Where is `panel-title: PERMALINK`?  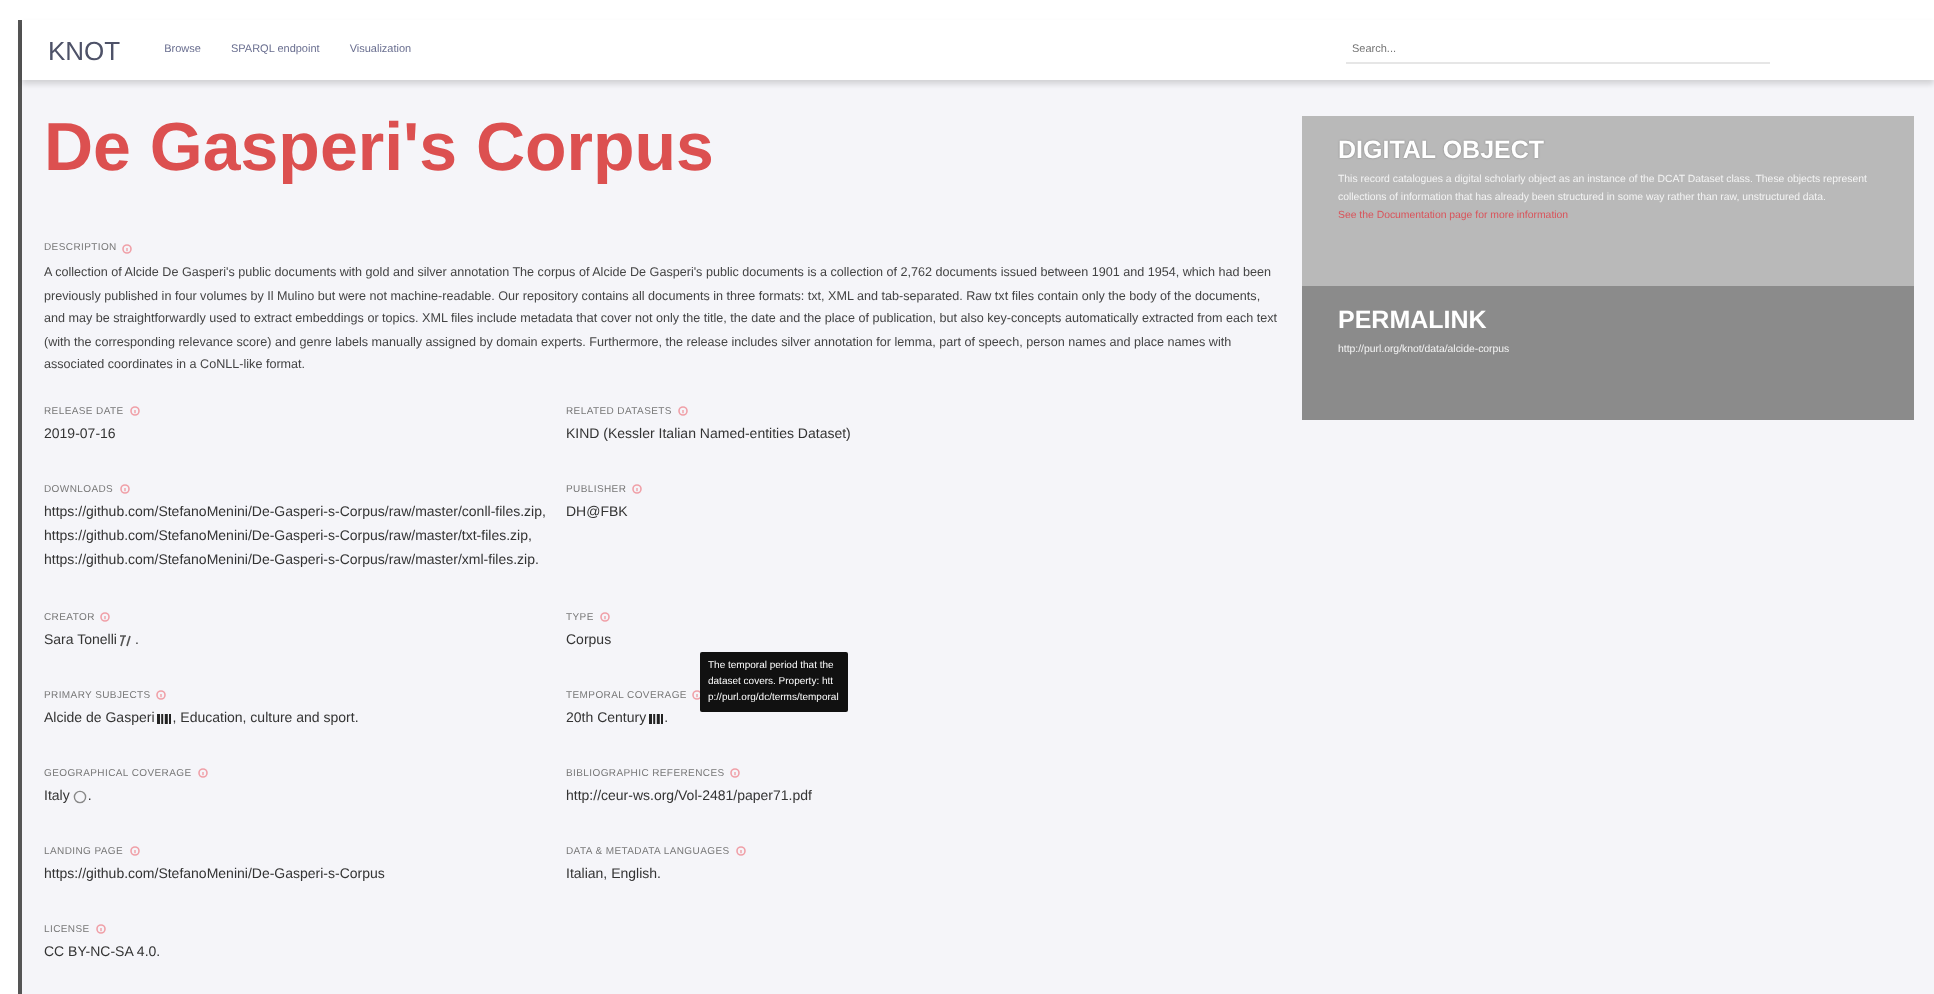 panel-title: PERMALINK is located at coordinates (1413, 320).